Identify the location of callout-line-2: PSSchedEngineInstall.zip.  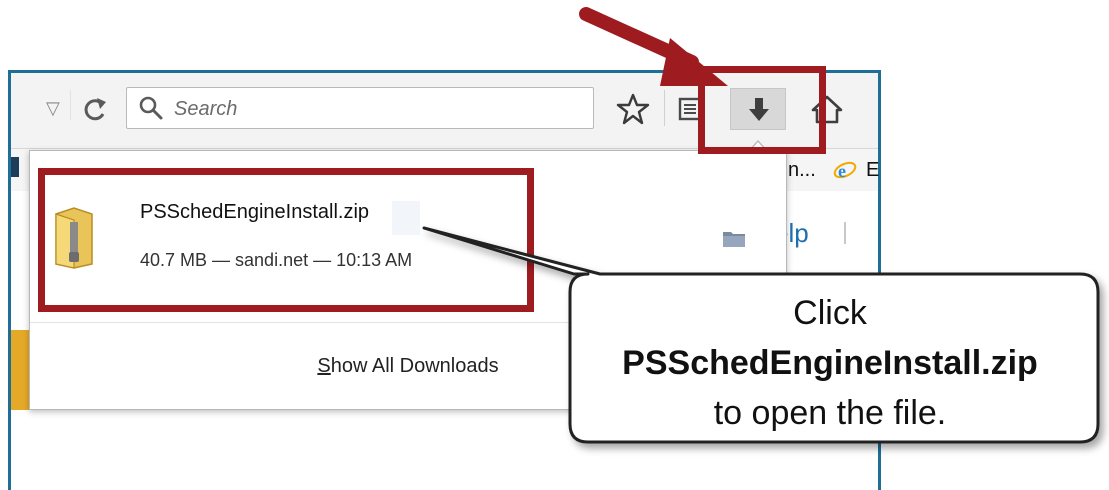
(830, 363).